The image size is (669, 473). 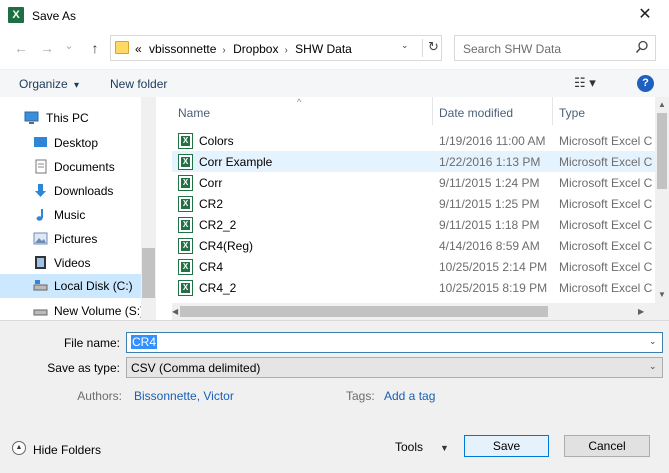 I want to click on up-button: ↑, so click(x=95, y=48).